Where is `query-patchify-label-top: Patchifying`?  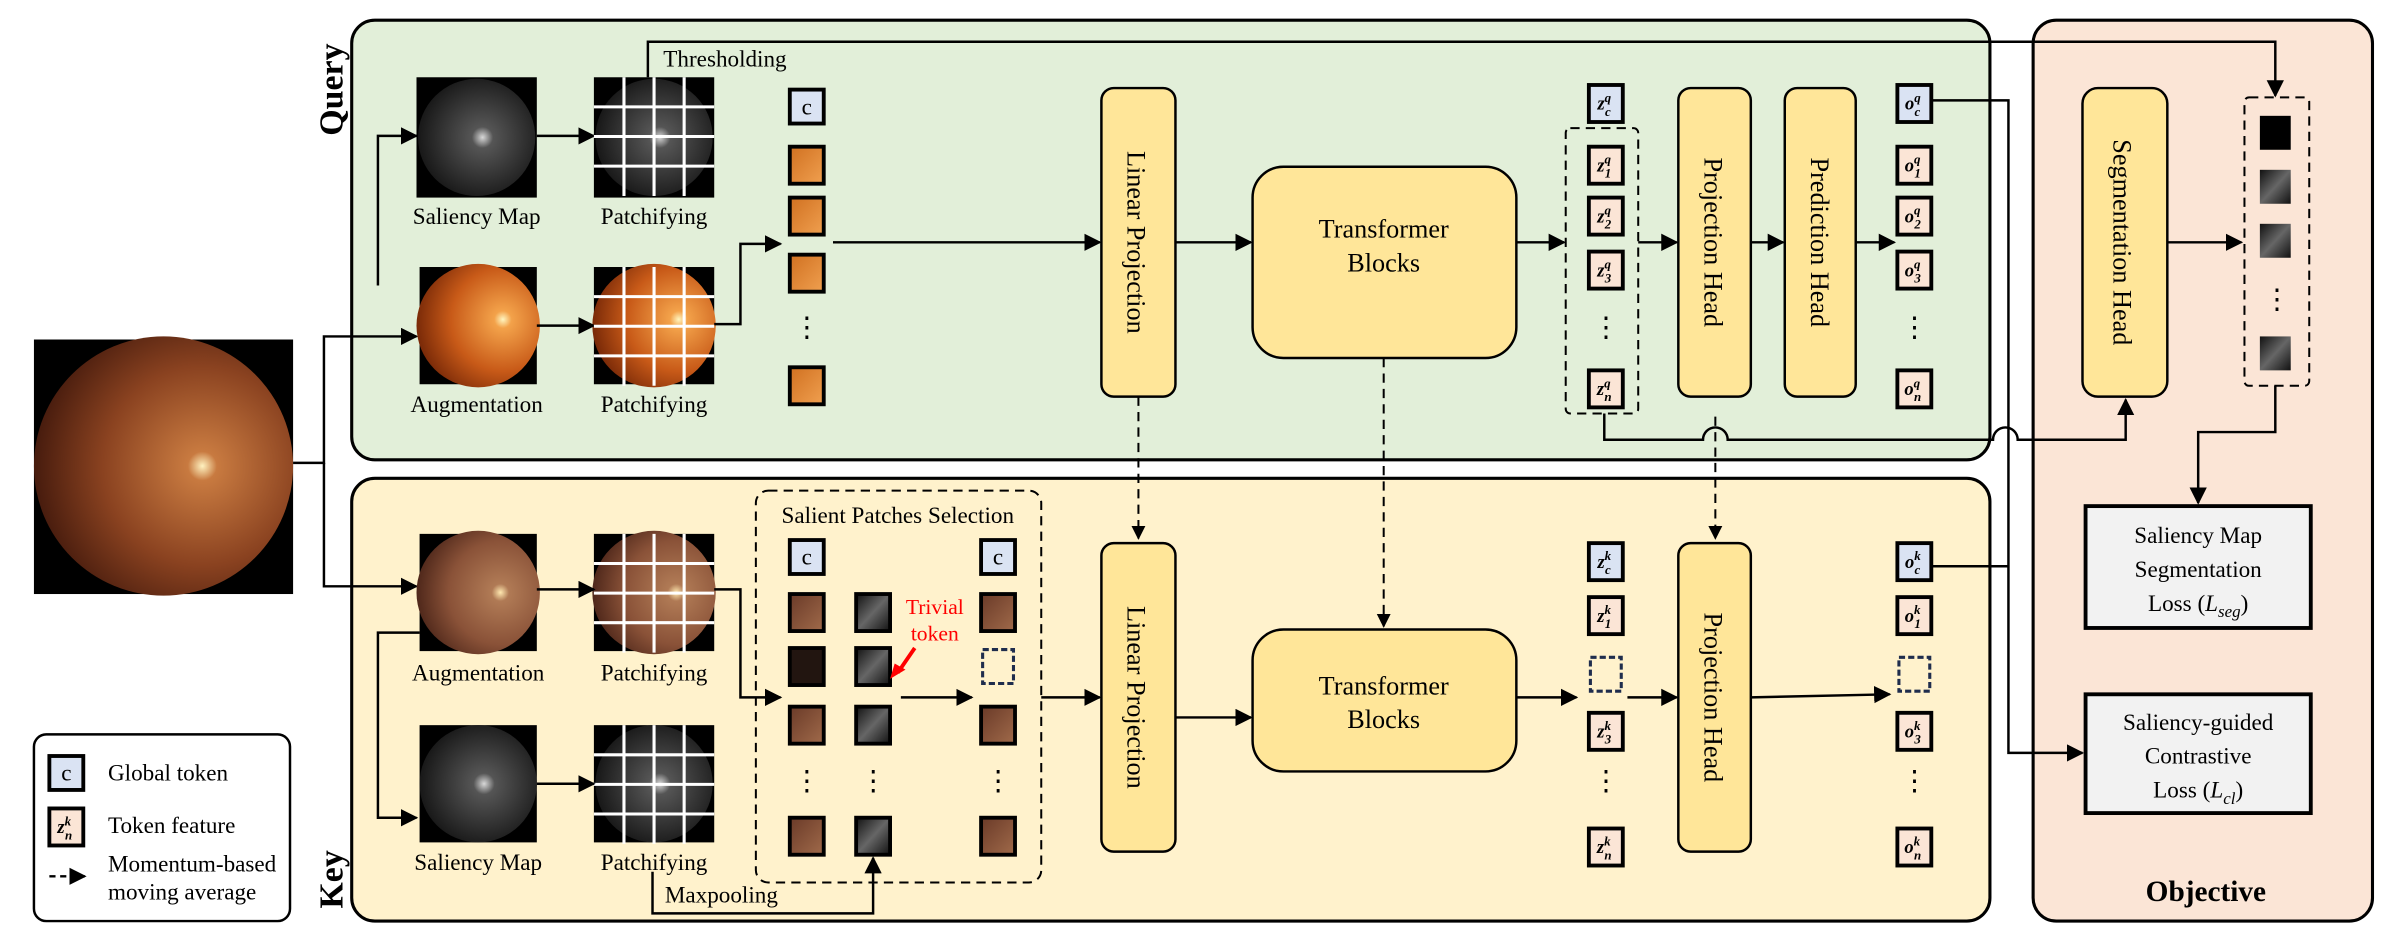 query-patchify-label-top: Patchifying is located at coordinates (654, 217).